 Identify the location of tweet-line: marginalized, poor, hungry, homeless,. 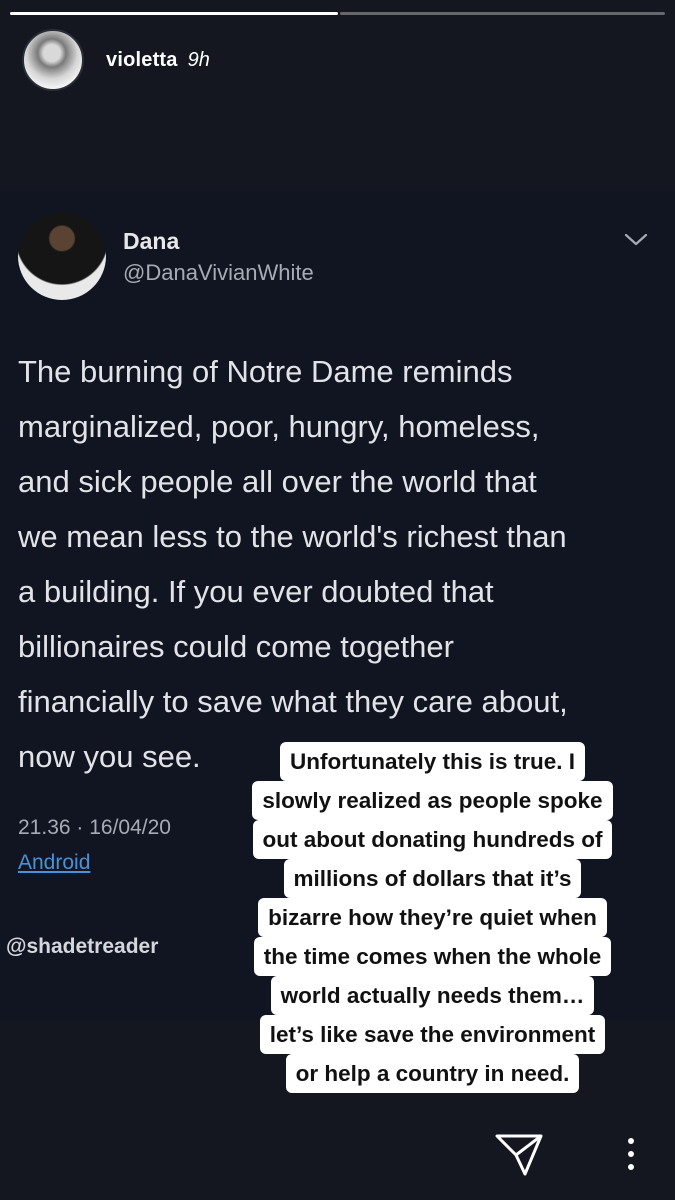
(279, 426).